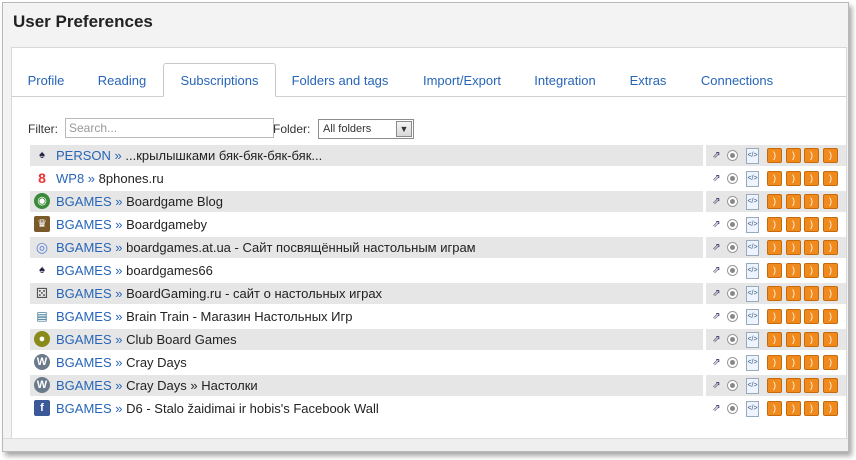 The width and height of the screenshot is (856, 460). What do you see at coordinates (70, 178) in the screenshot?
I see `subscription-group-link: WP8` at bounding box center [70, 178].